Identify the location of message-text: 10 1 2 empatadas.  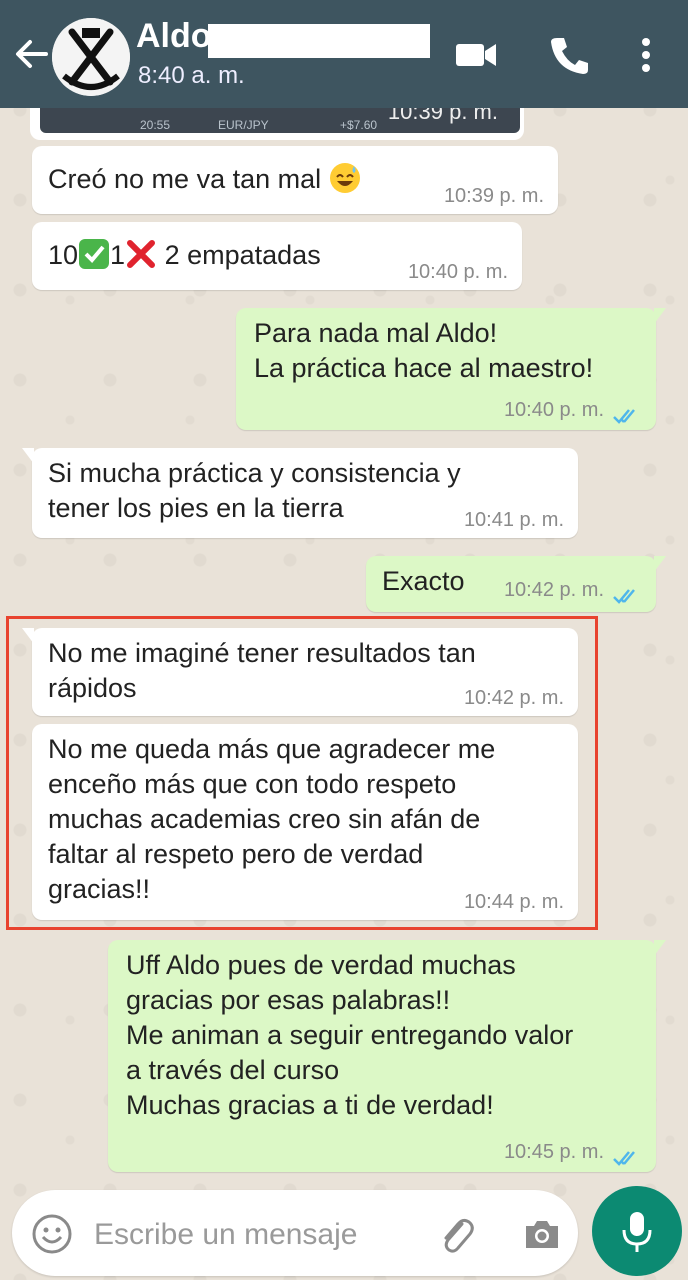
(184, 254).